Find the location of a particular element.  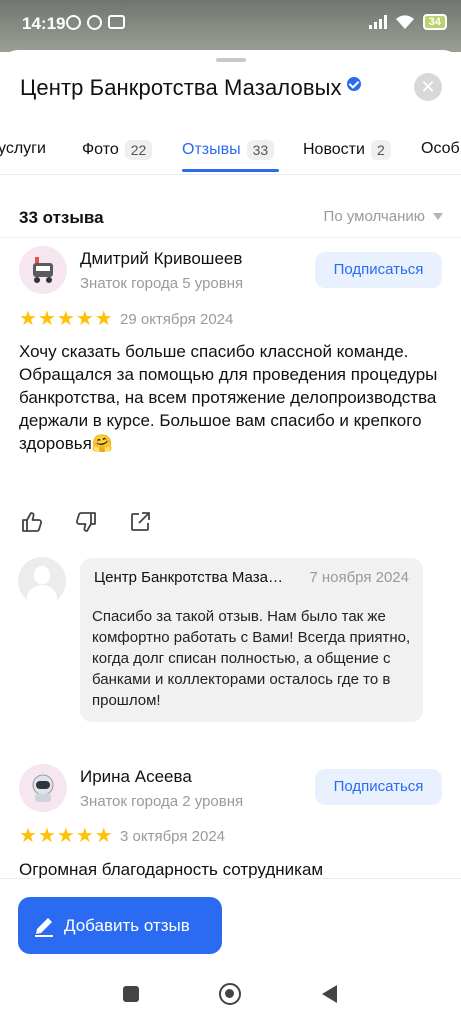

tab-count-badge: 33 is located at coordinates (260, 150).